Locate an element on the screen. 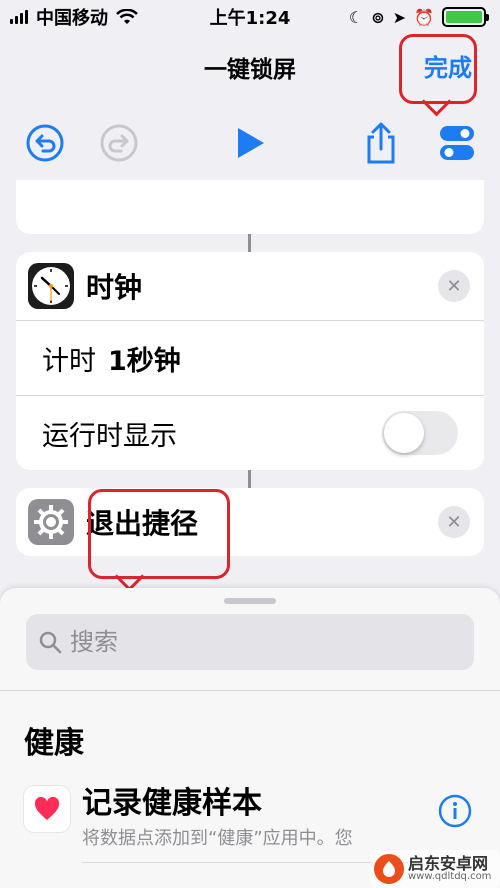 The height and width of the screenshot is (888, 500). status-left: 中国移动 is located at coordinates (74, 17).